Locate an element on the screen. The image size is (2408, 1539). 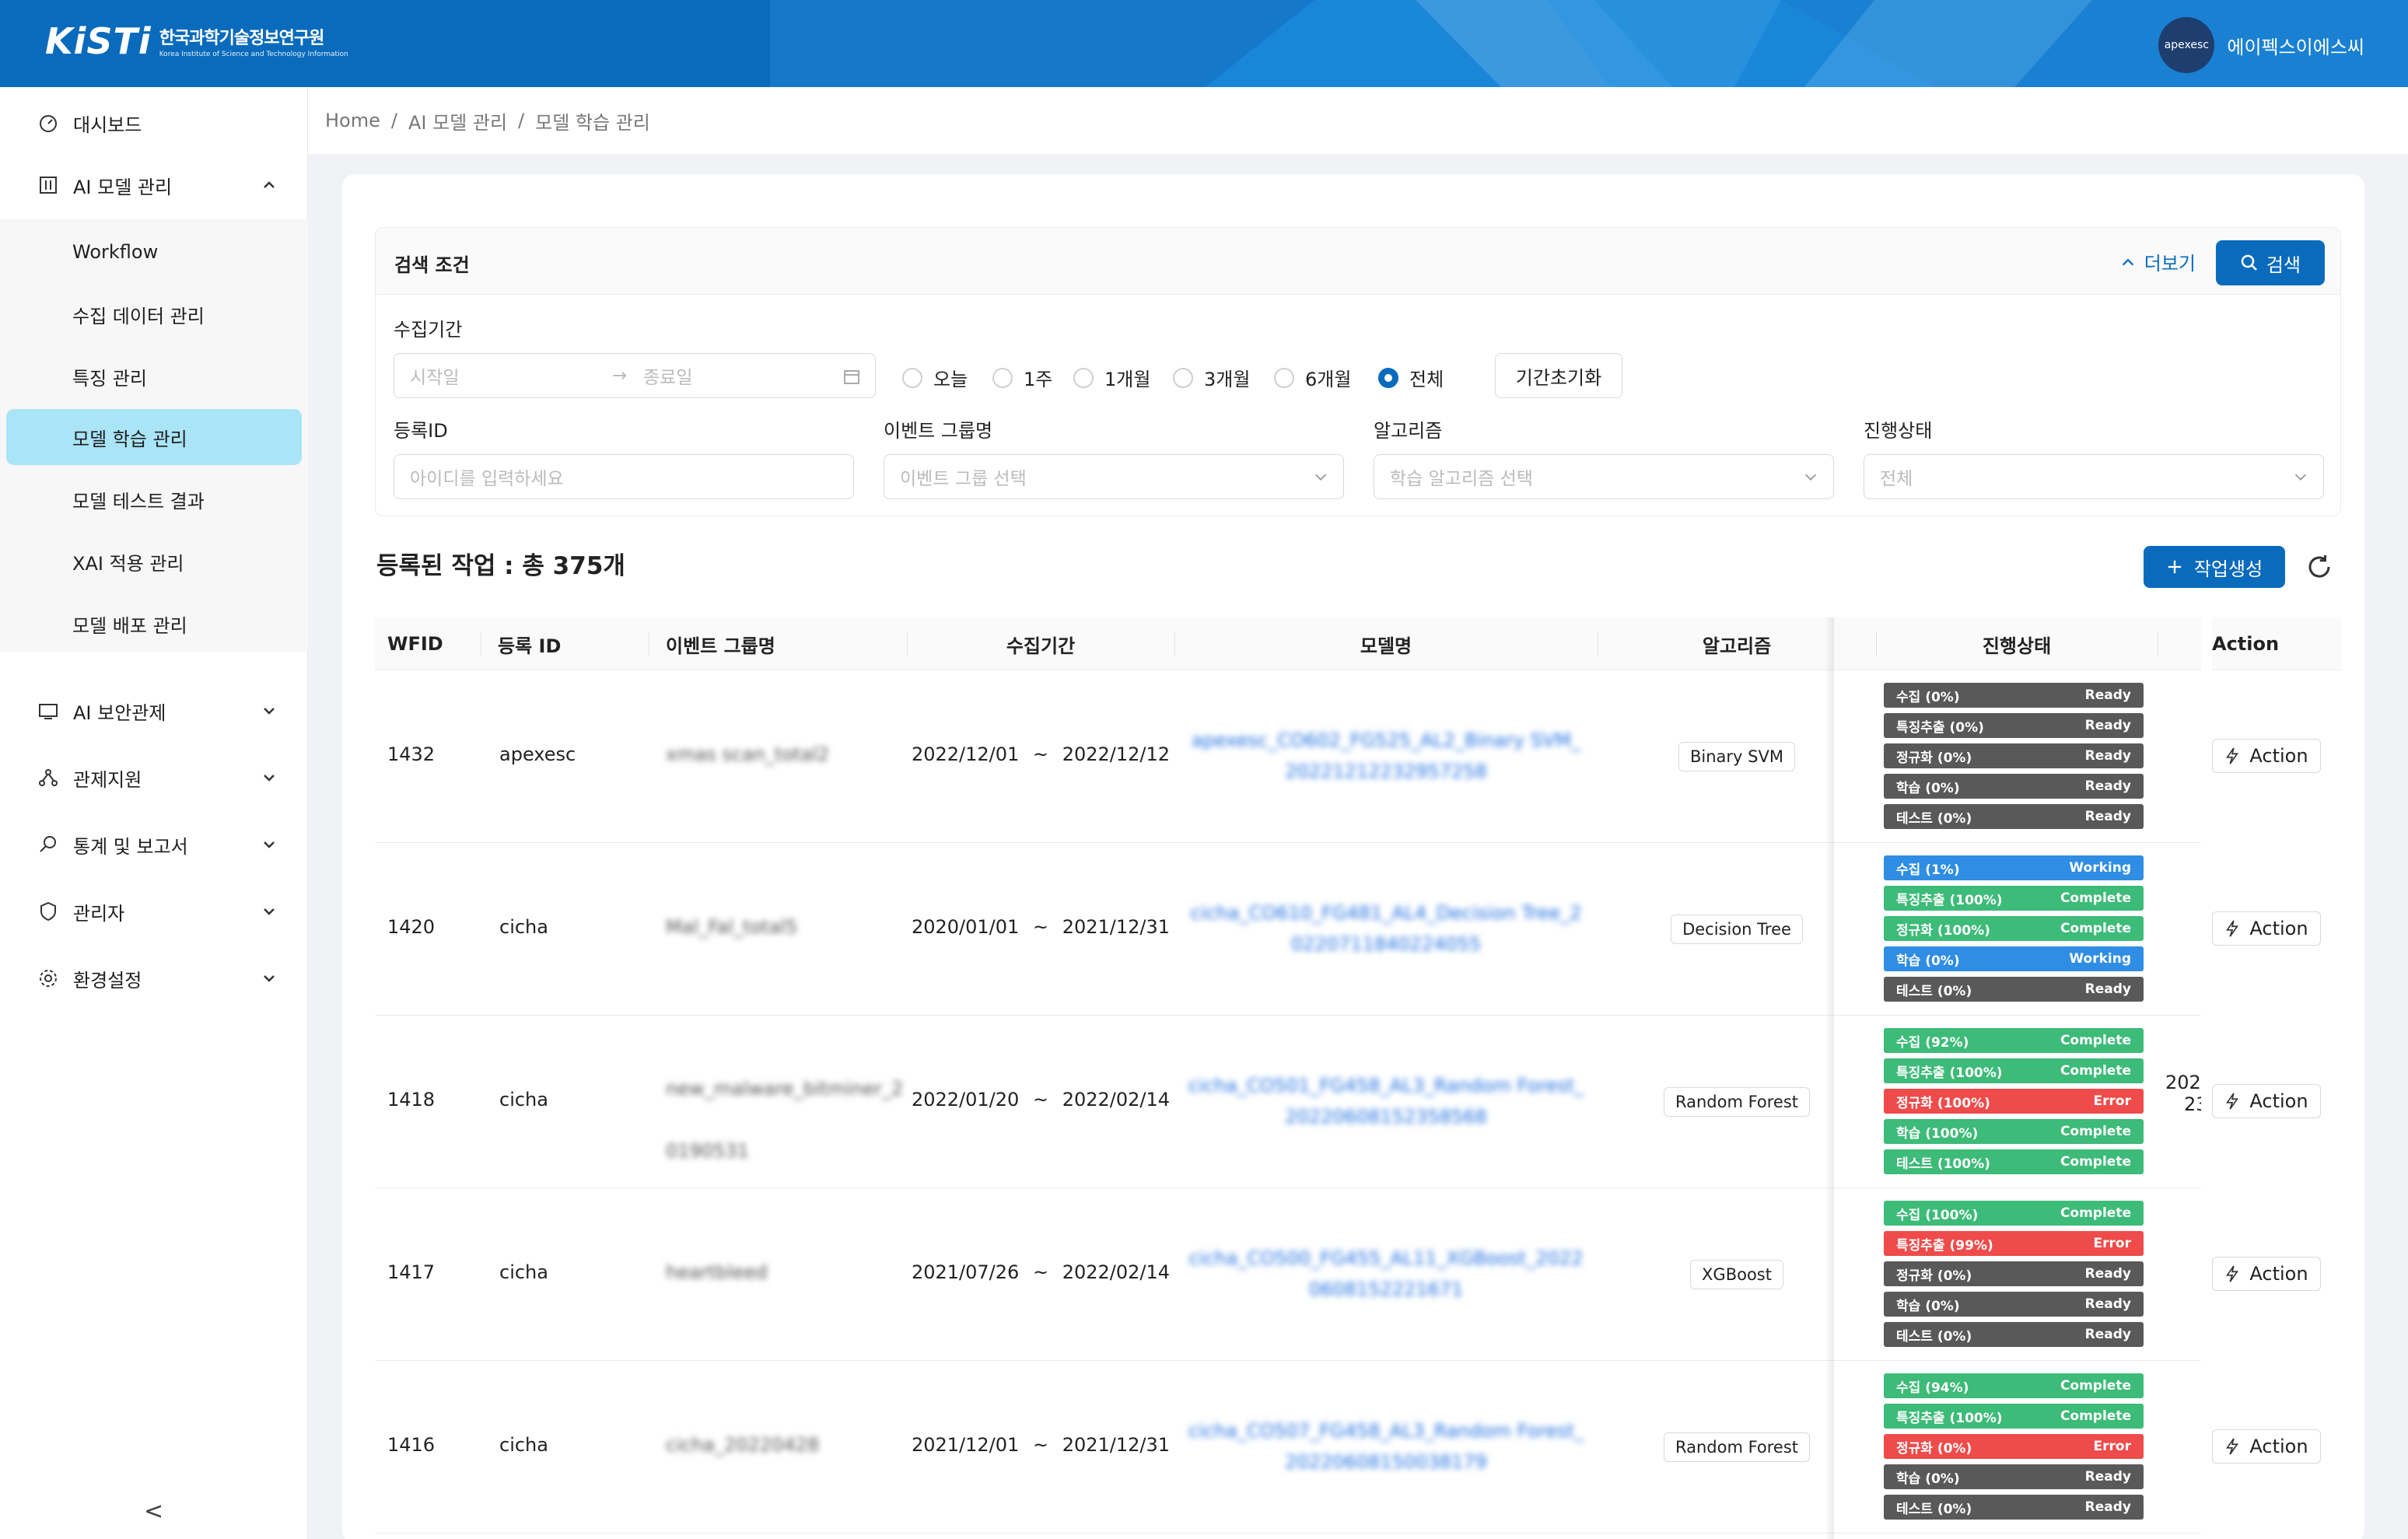
status-bar: 특징추출 (100%) Complete is located at coordinates (2014, 1070).